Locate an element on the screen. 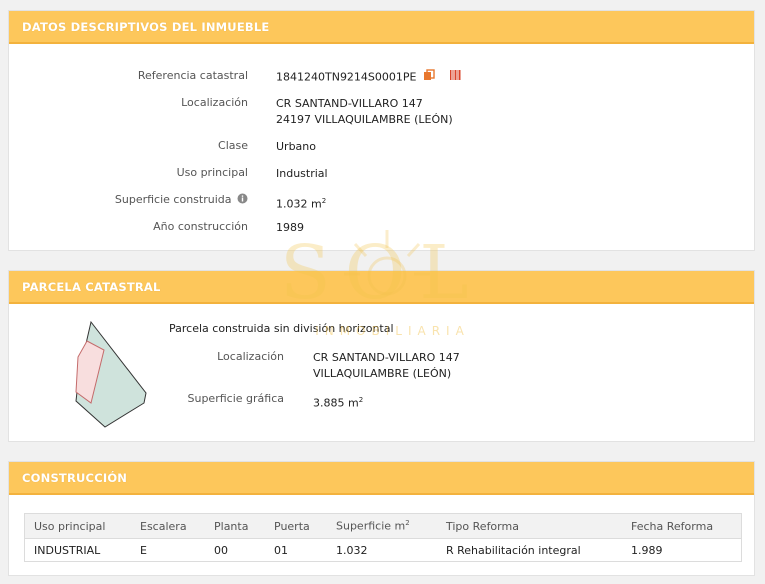  cell-planta: 00 is located at coordinates (221, 550).